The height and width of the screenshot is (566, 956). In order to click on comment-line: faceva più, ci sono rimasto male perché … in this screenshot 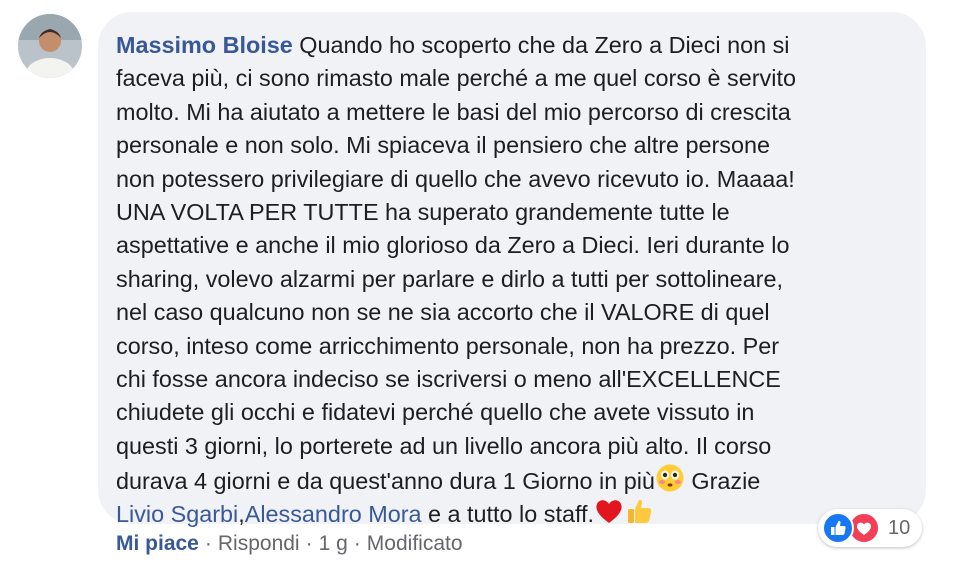, I will do `click(456, 78)`.